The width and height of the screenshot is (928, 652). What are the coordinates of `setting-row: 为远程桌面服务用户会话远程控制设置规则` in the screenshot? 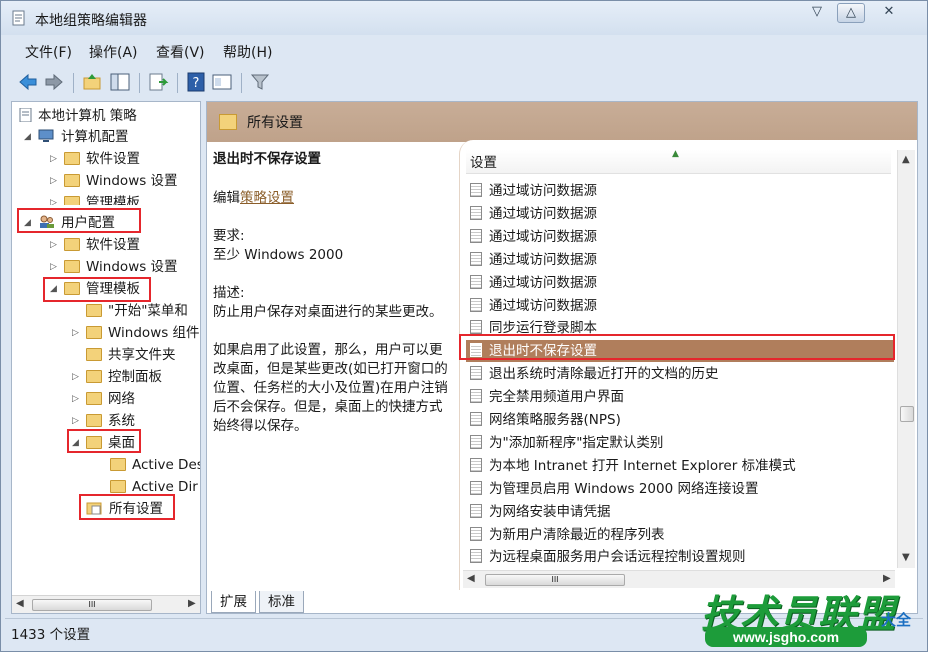 It's located at (680, 557).